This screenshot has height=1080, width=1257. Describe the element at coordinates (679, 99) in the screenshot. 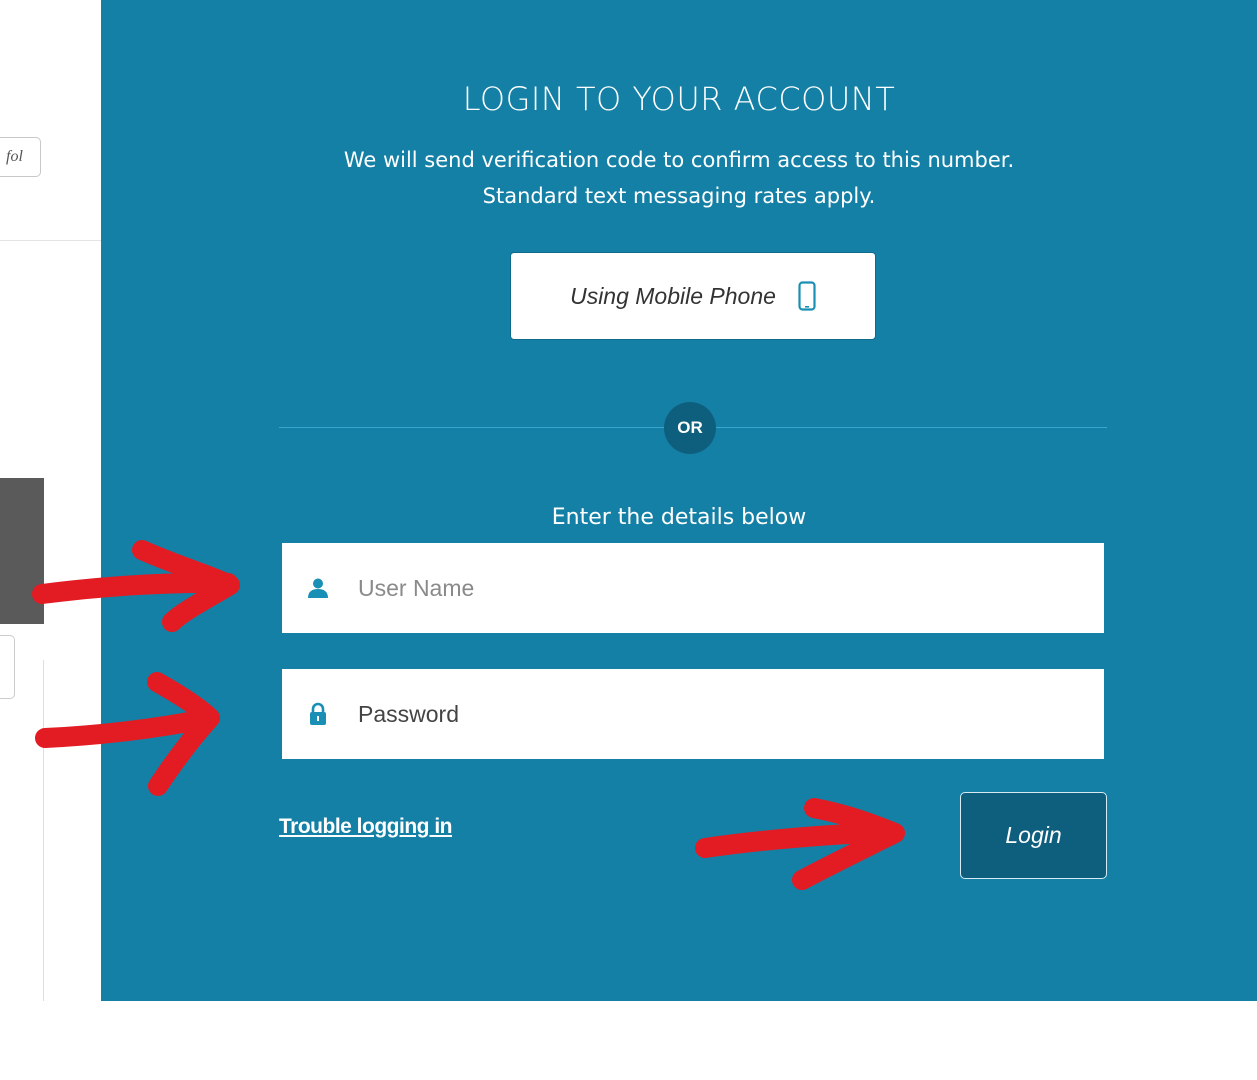

I see `login-title: LOGIN TO YOUR ACCOUNT` at that location.